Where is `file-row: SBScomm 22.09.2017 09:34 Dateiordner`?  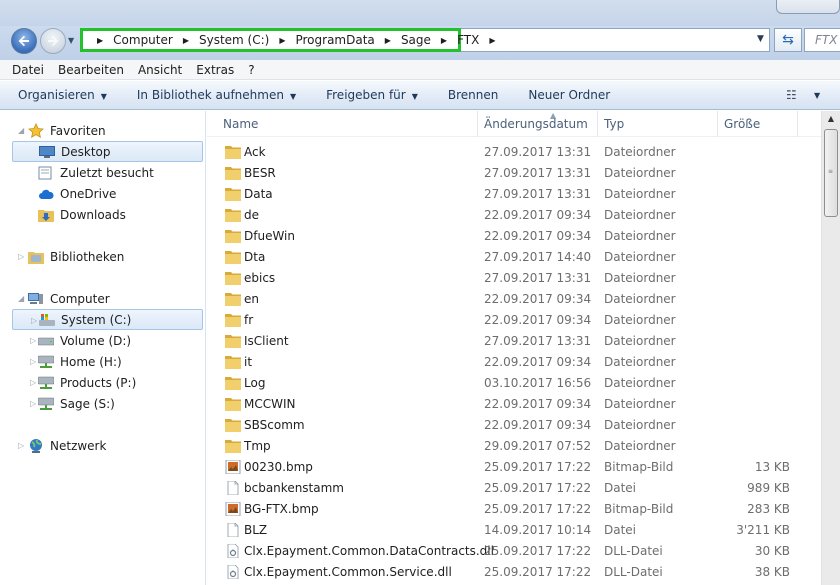
file-row: SBScomm 22.09.2017 09:34 Dateiordner is located at coordinates (514, 425).